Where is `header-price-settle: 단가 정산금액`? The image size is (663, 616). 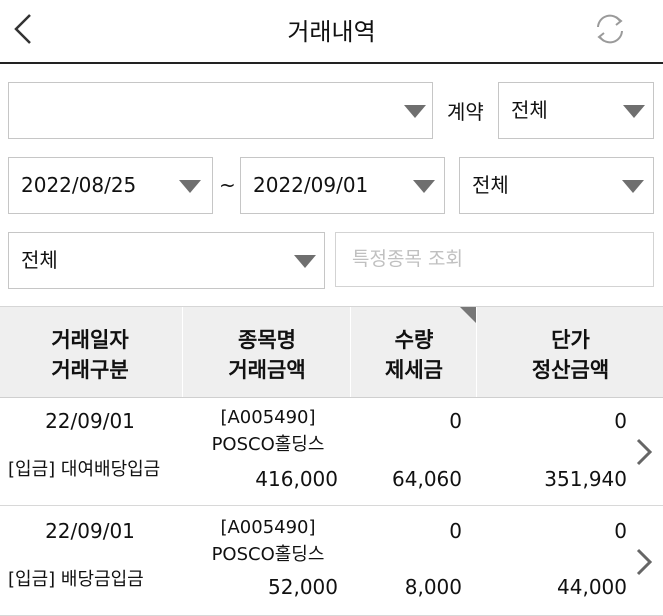
header-price-settle: 단가 정산금액 is located at coordinates (570, 355).